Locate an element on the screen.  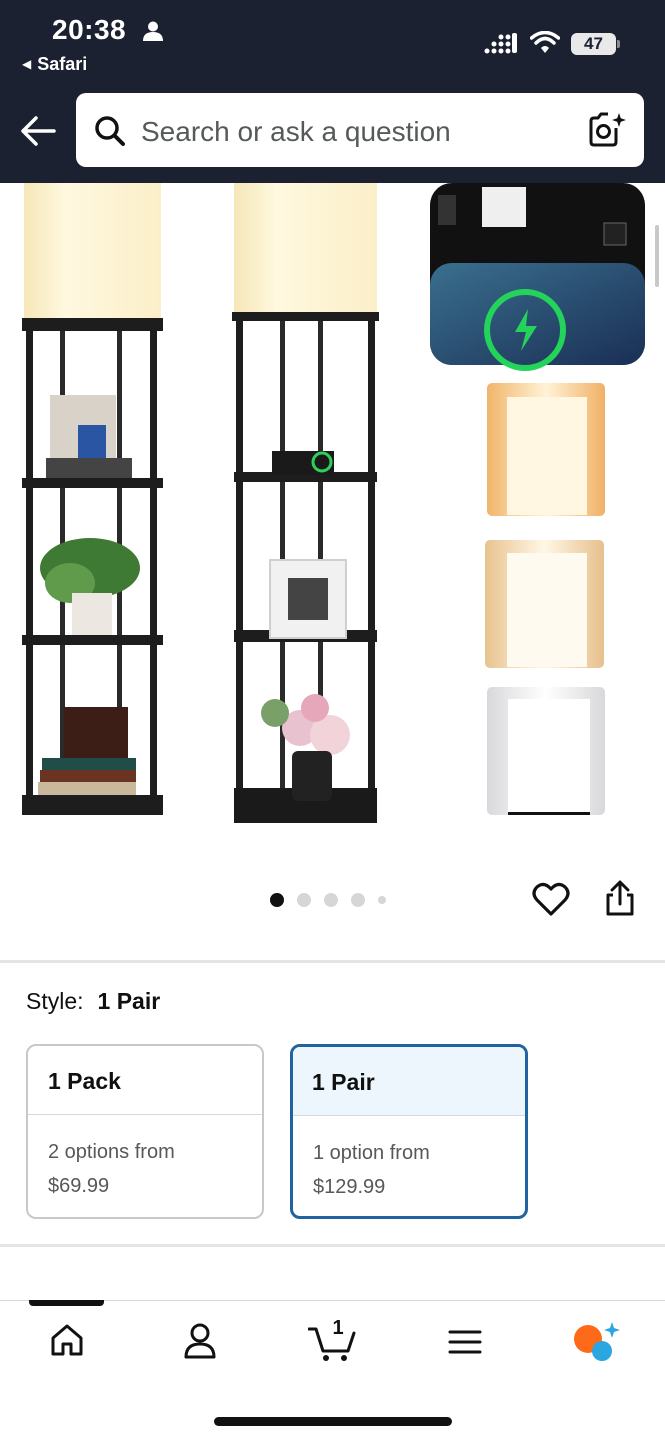
option-availability: 1 option from is located at coordinates (371, 1153).